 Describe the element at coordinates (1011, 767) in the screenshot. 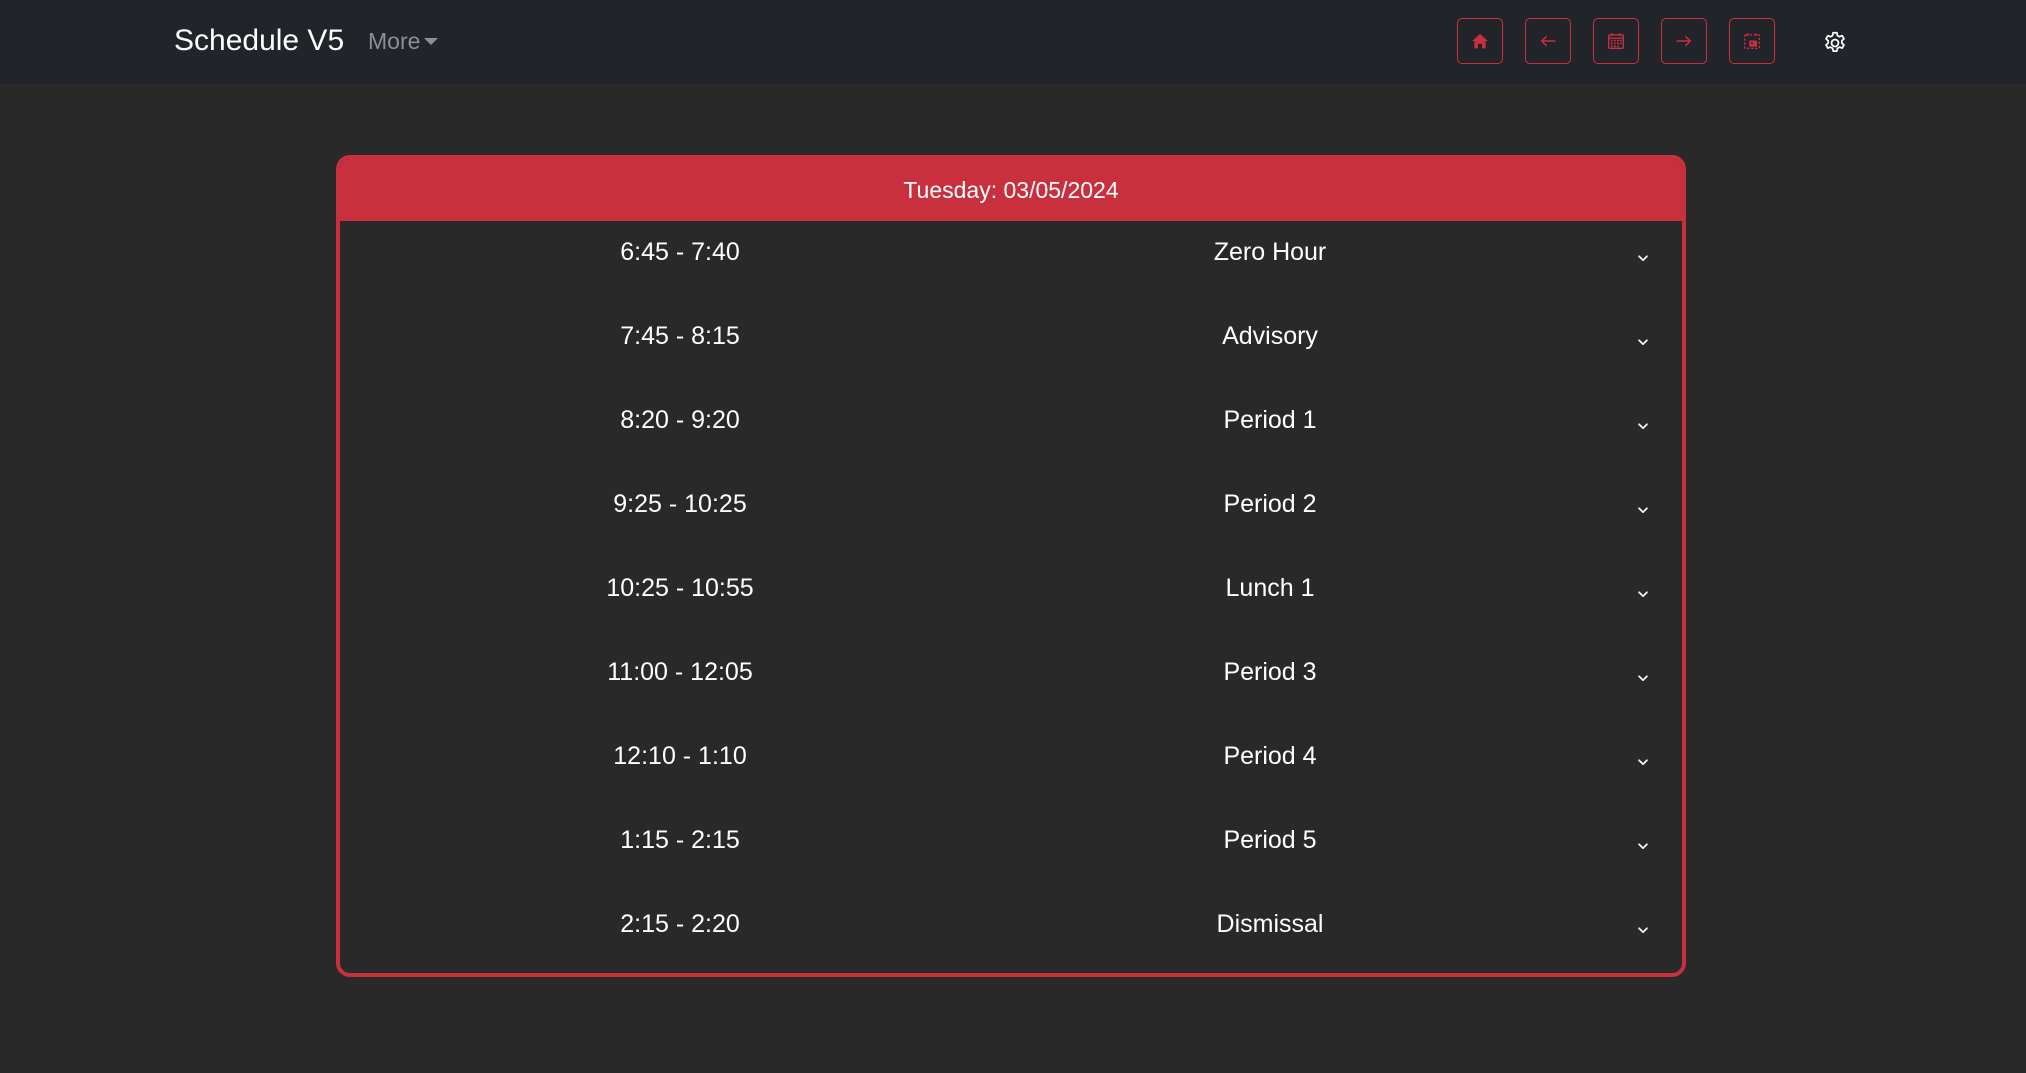

I see `period-row: 12:10 - 1:10 Period 4` at that location.